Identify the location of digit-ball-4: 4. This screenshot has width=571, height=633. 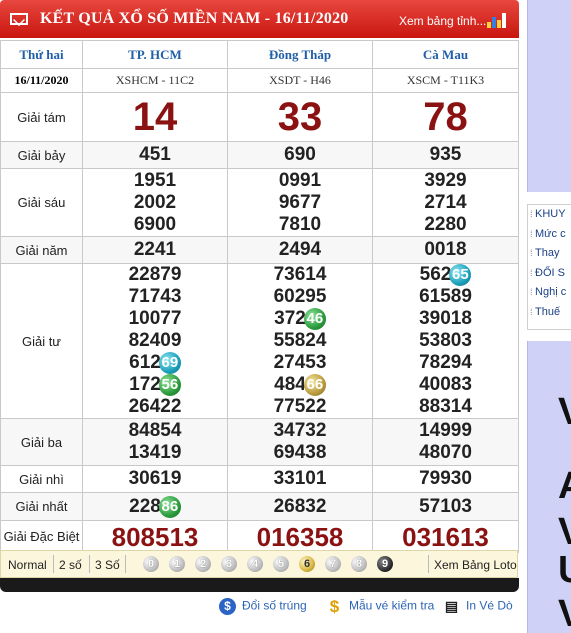
(255, 564).